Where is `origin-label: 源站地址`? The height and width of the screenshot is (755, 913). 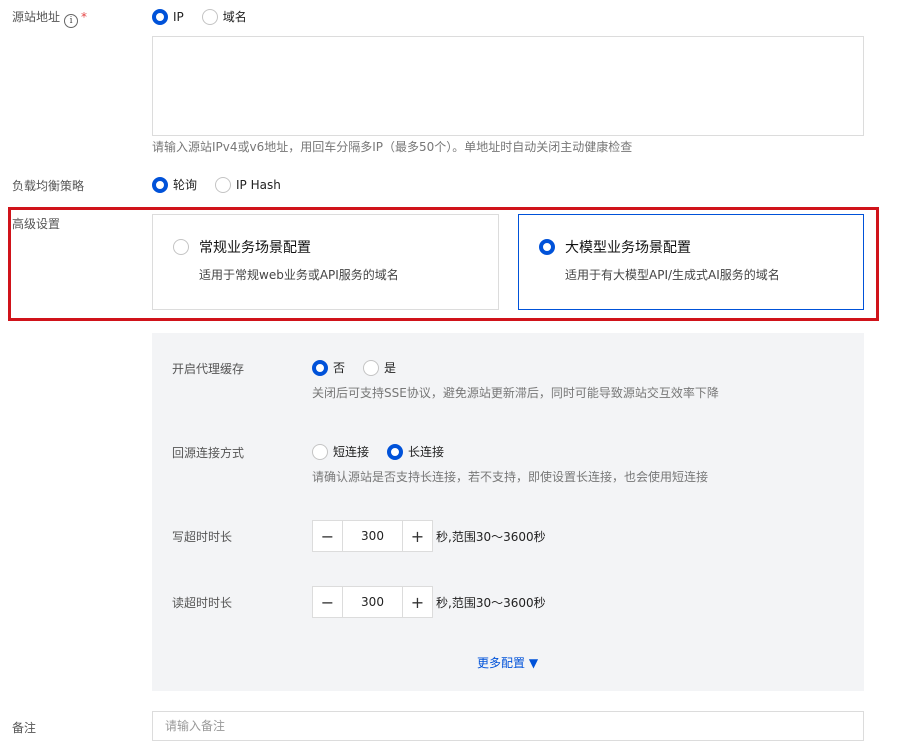 origin-label: 源站地址 is located at coordinates (36, 17).